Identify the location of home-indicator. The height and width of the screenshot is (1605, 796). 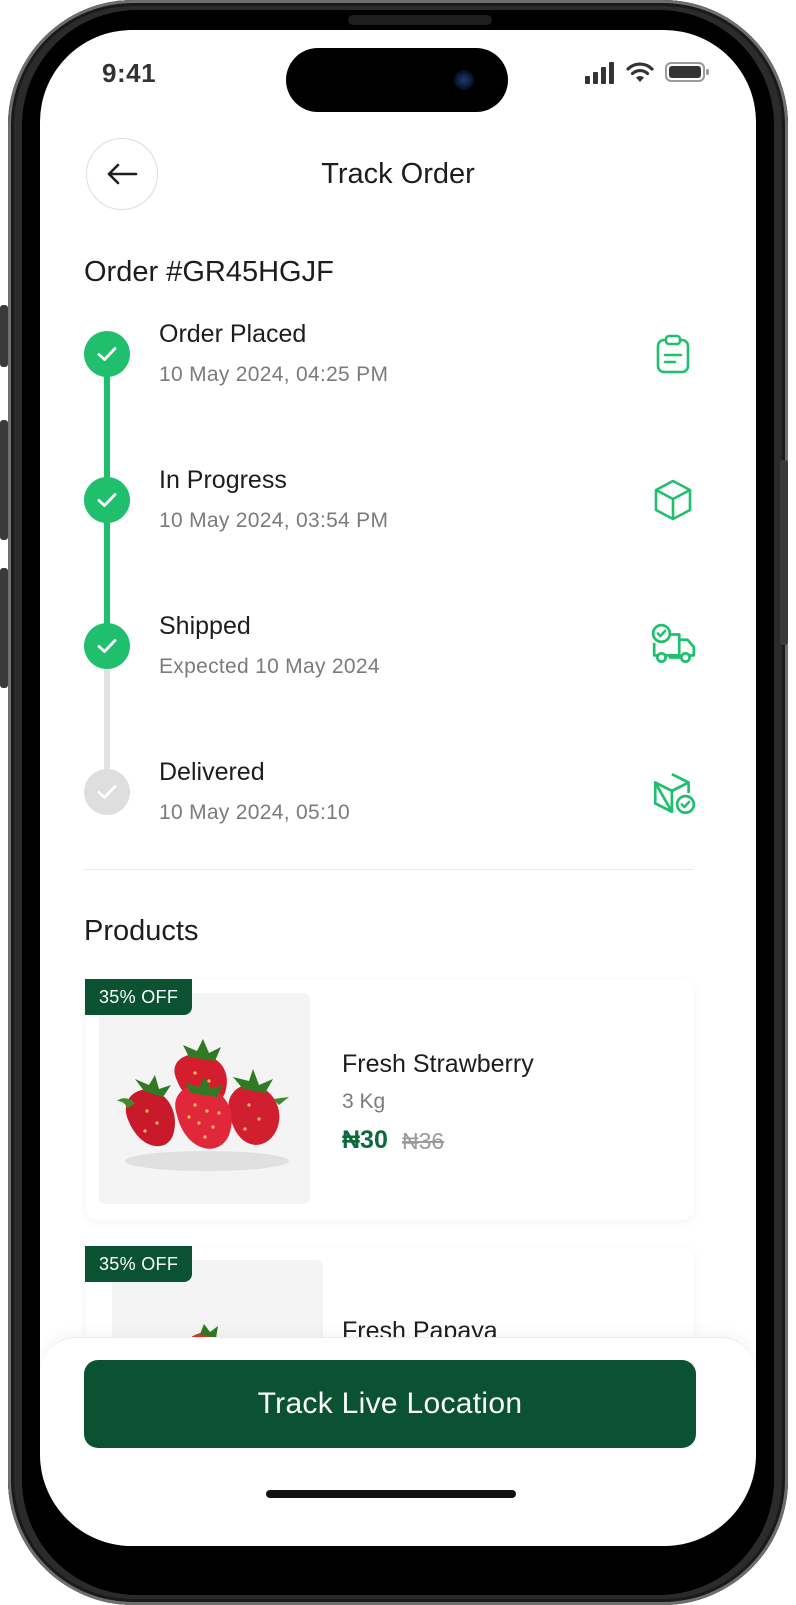
(391, 1494).